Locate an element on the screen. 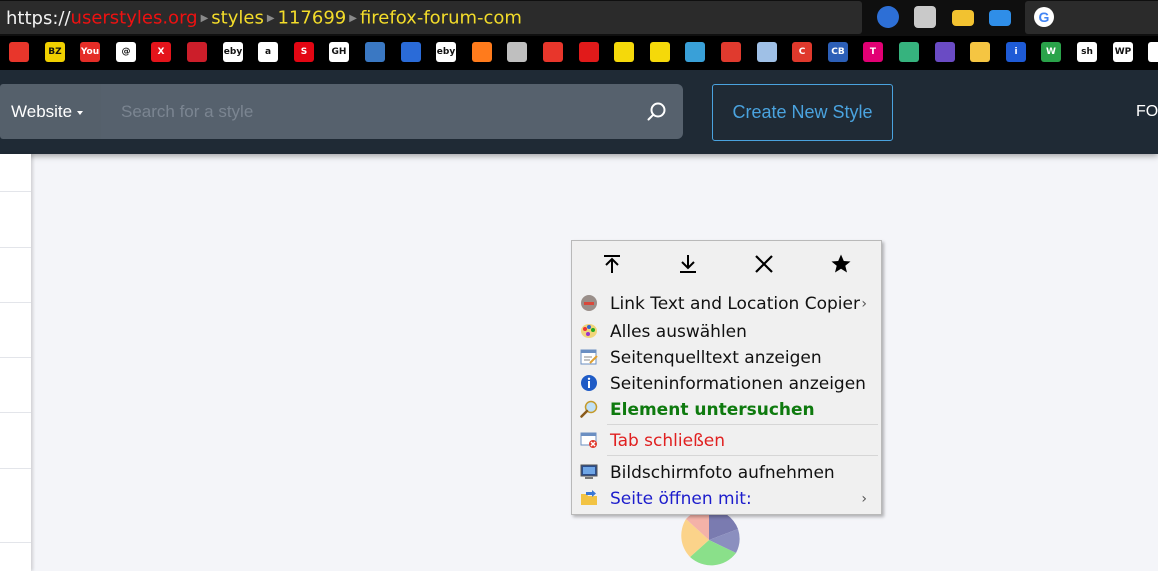 The height and width of the screenshot is (571, 1158). arrows-icon is located at coordinates (945, 52).